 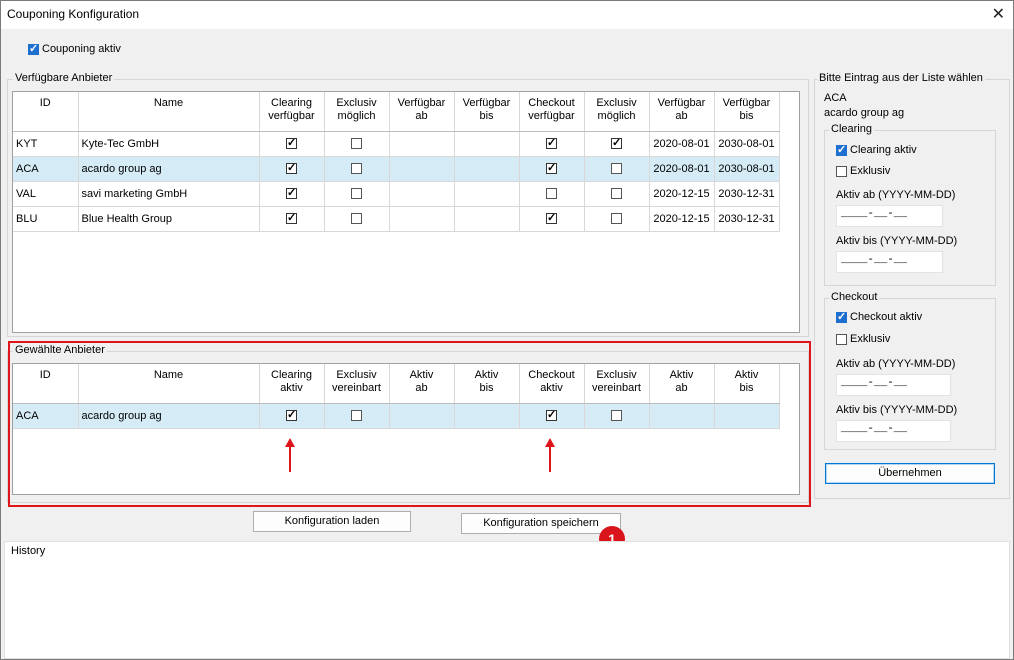 What do you see at coordinates (893, 431) in the screenshot?
I see `checkout-to-field: ____-__-__` at bounding box center [893, 431].